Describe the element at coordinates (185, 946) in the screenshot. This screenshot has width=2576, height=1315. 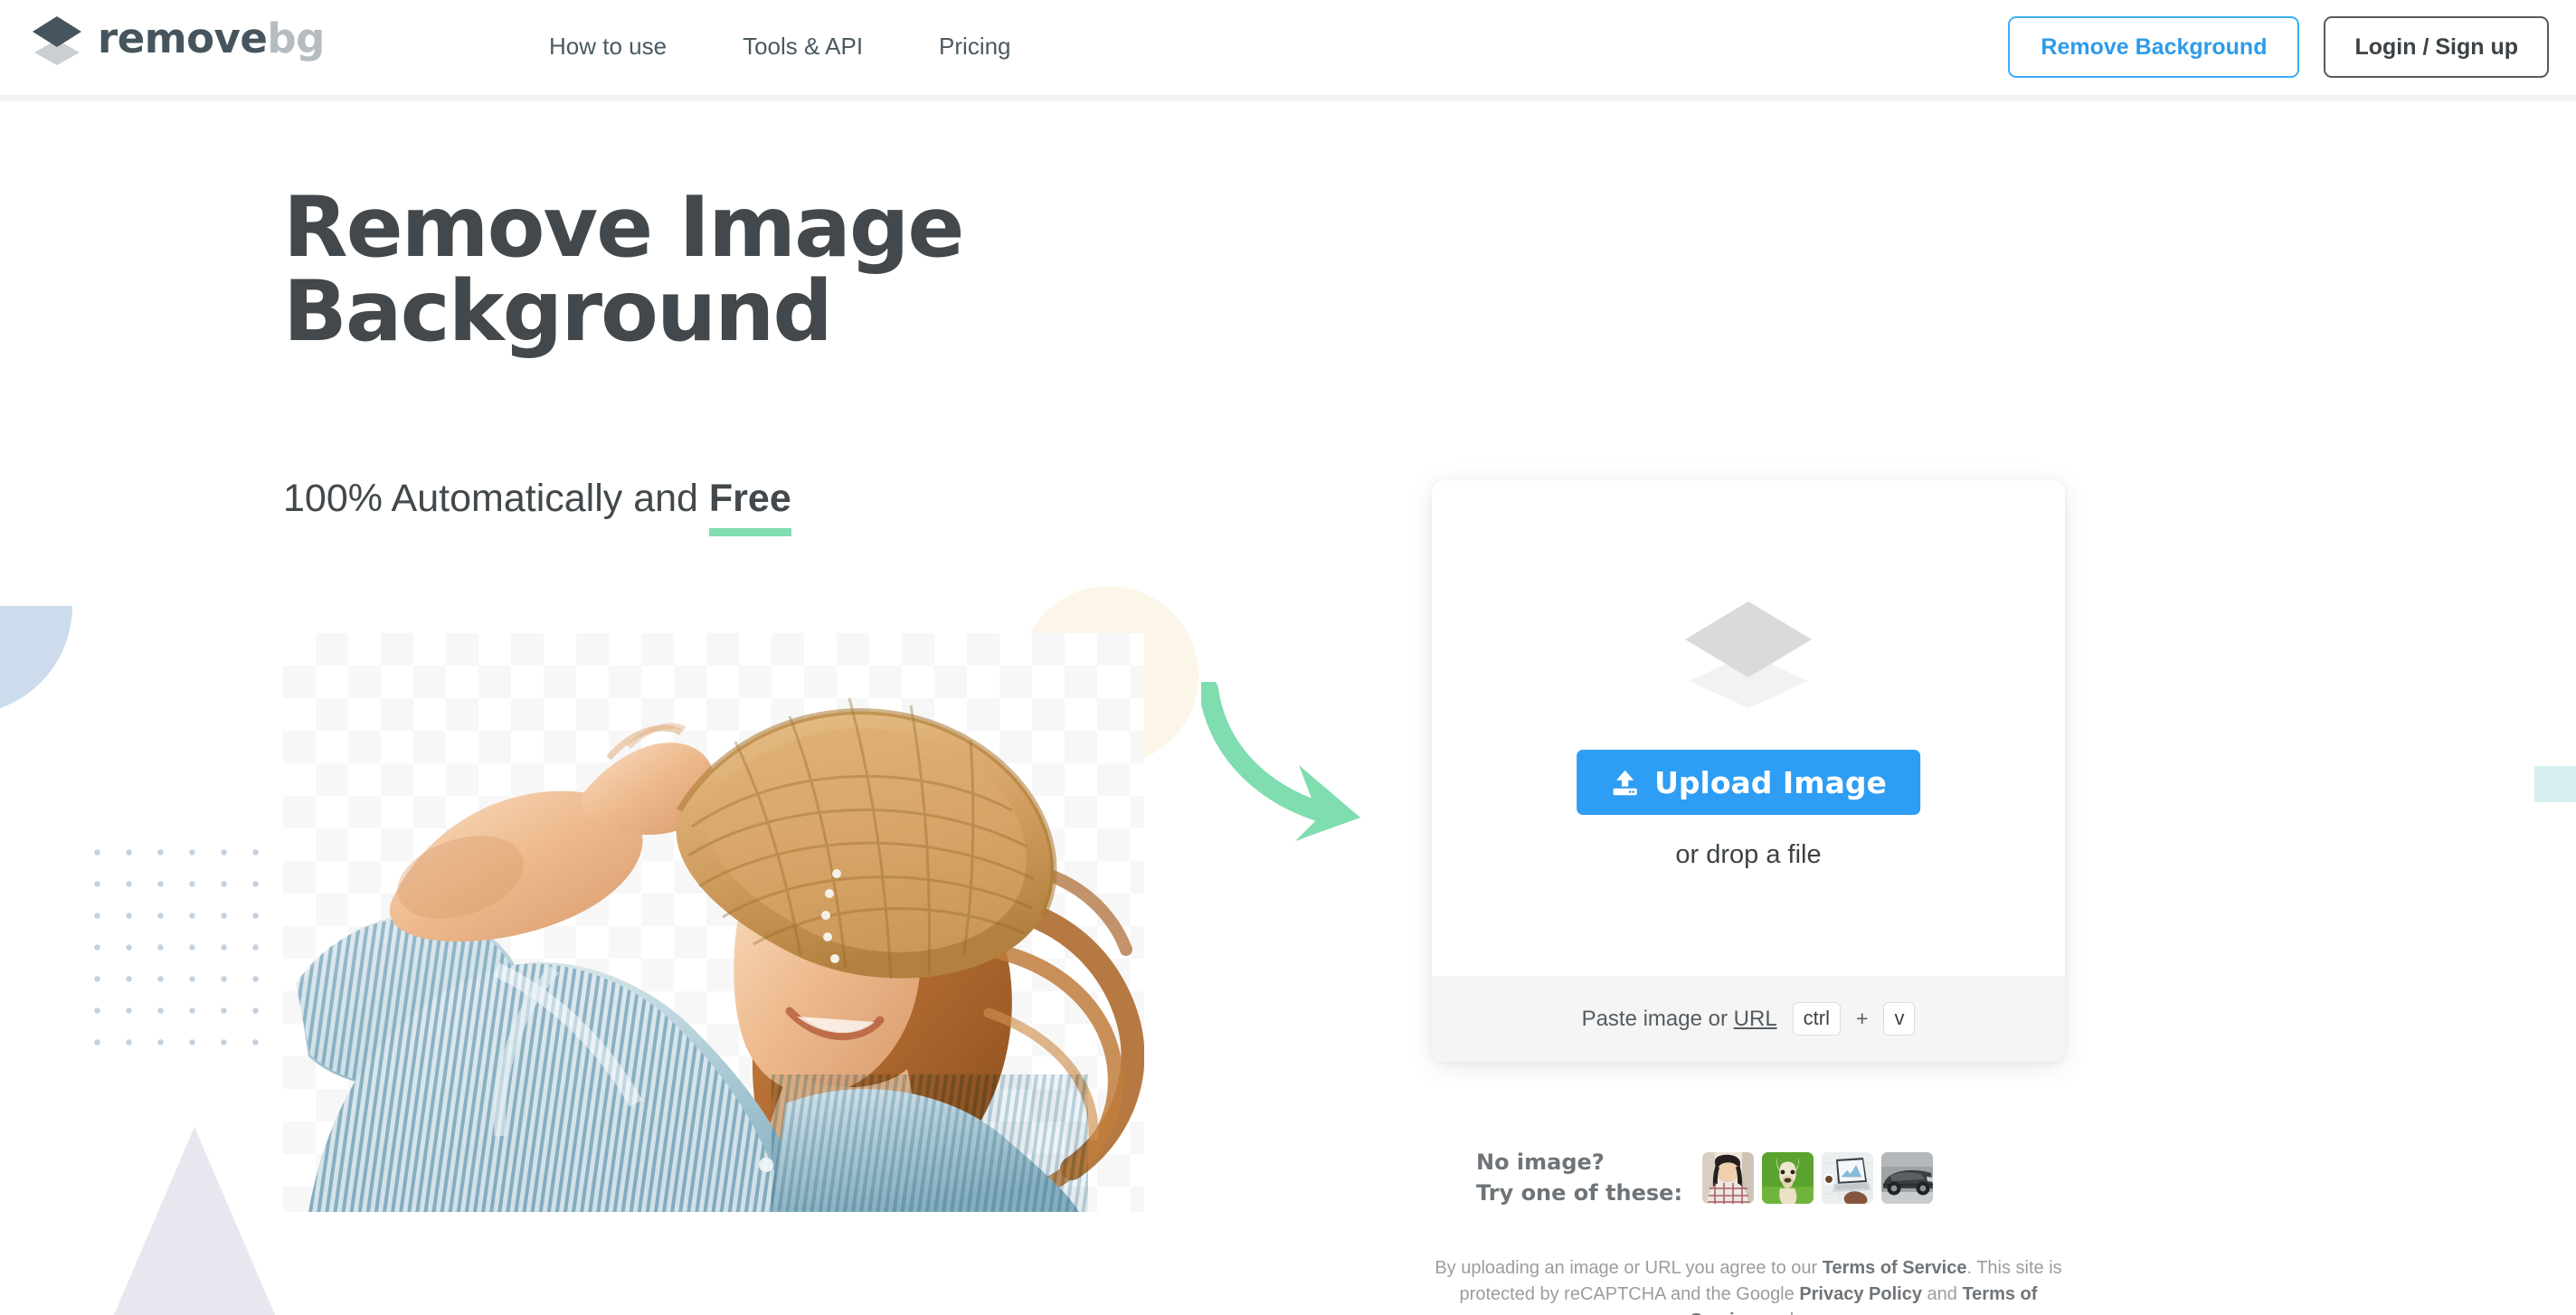
I see `decorative-dot-grid` at that location.